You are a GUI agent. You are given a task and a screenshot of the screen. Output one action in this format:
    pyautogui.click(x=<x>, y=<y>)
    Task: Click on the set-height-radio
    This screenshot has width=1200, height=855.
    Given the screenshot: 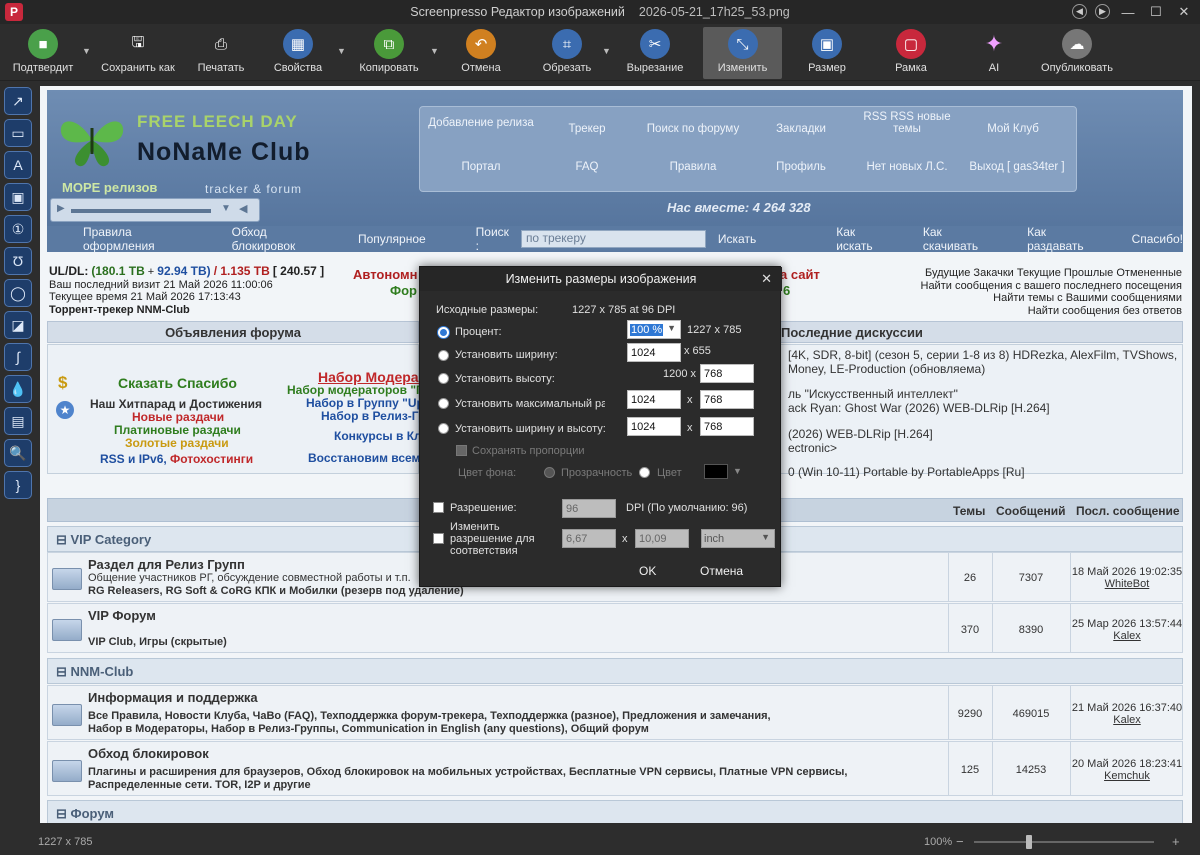 What is the action you would take?
    pyautogui.click(x=443, y=378)
    